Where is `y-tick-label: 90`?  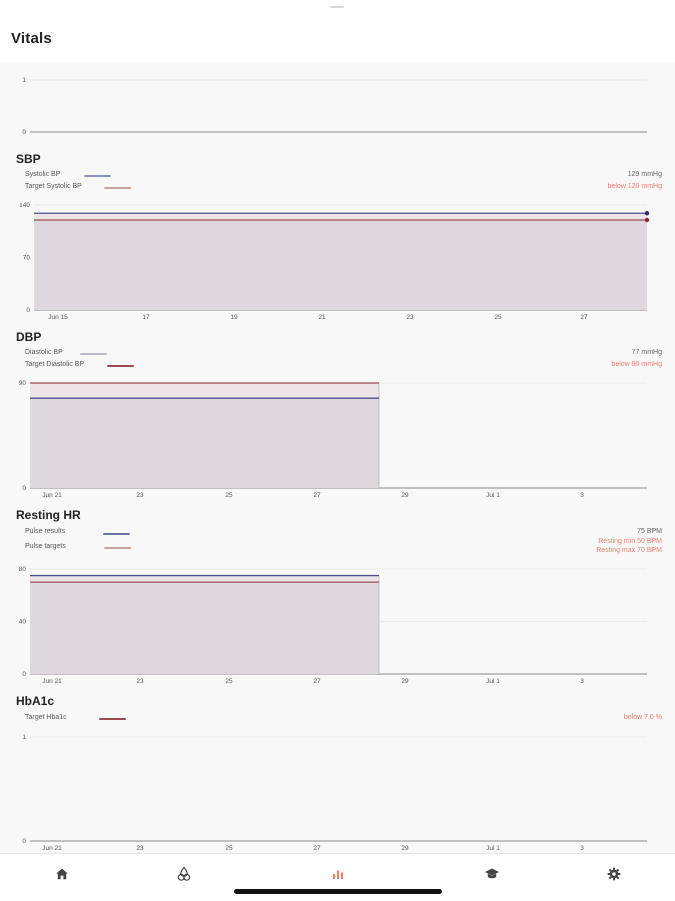
y-tick-label: 90 is located at coordinates (23, 383).